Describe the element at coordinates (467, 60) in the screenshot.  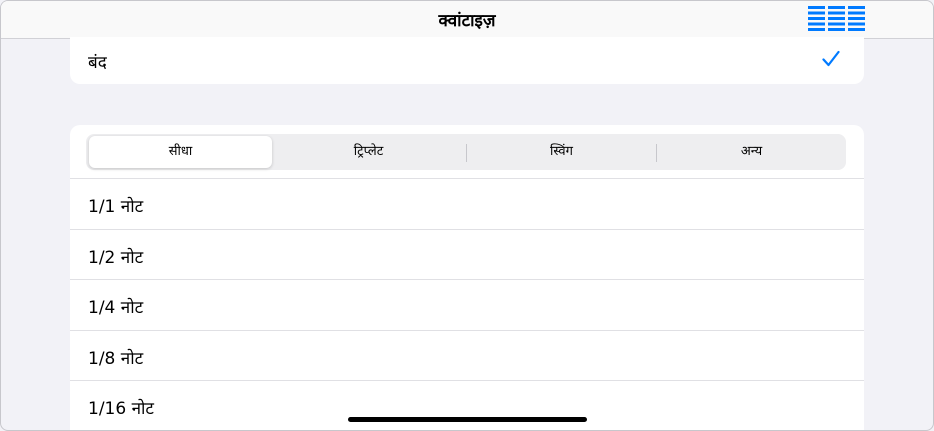
I see `off-option-row: बंद` at that location.